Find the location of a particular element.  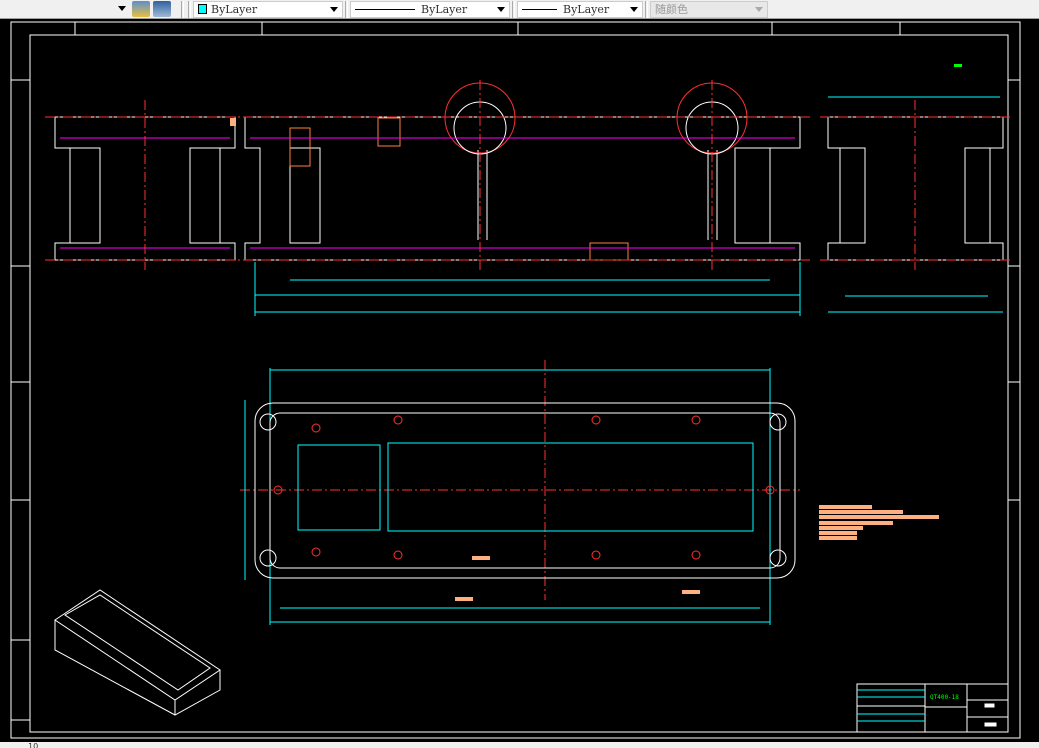

roughness-mark is located at coordinates (958, 65).